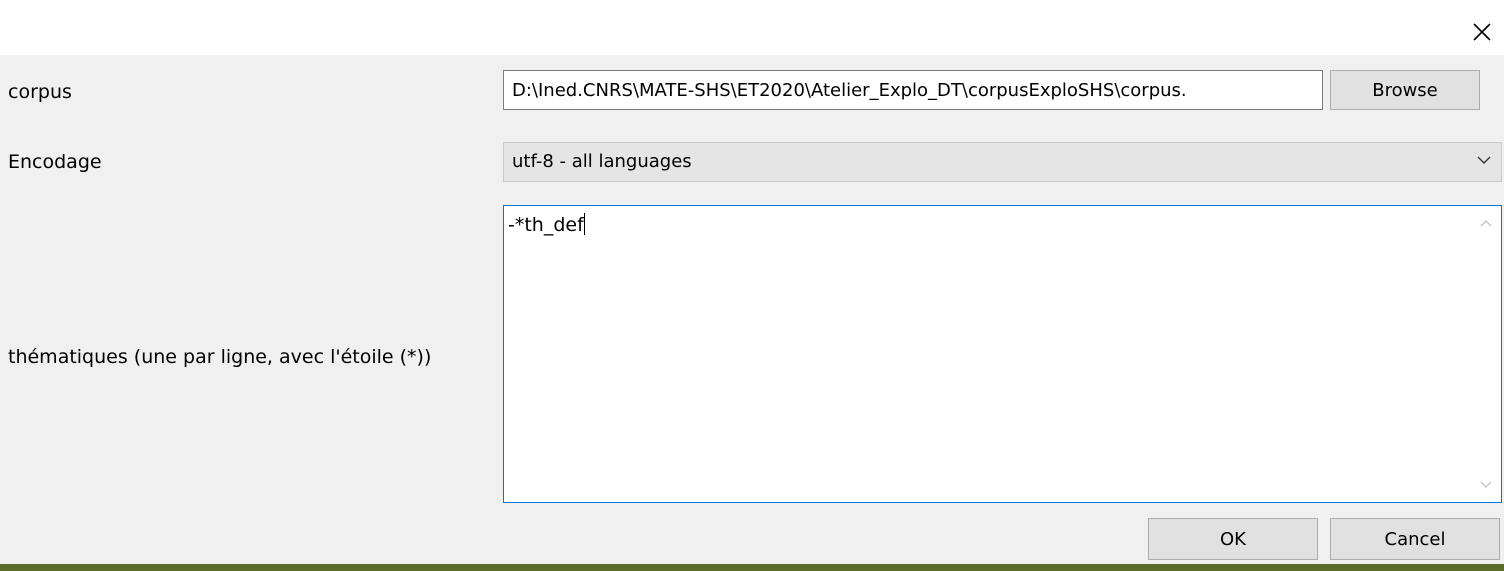 The height and width of the screenshot is (571, 1504). I want to click on encoding-select: utf-8 - all languages, so click(1002, 162).